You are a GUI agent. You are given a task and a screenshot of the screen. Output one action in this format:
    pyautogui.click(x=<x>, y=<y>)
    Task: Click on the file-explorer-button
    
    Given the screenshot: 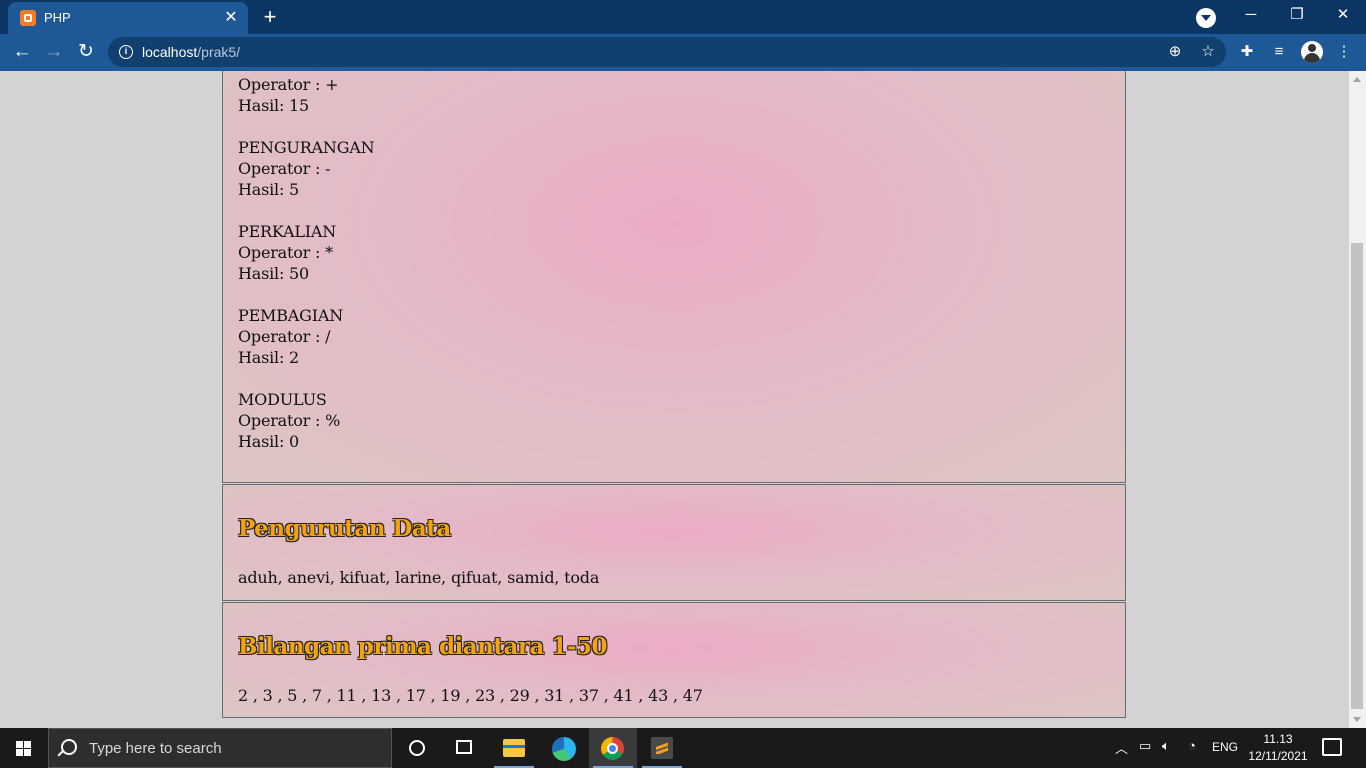 What is the action you would take?
    pyautogui.click(x=514, y=748)
    